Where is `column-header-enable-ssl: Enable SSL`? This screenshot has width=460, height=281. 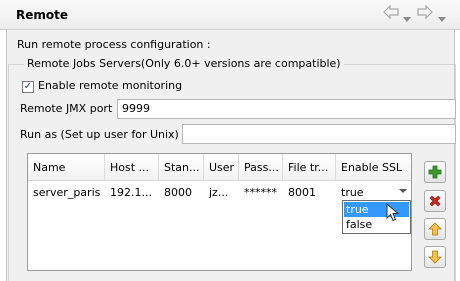 column-header-enable-ssl: Enable SSL is located at coordinates (373, 167).